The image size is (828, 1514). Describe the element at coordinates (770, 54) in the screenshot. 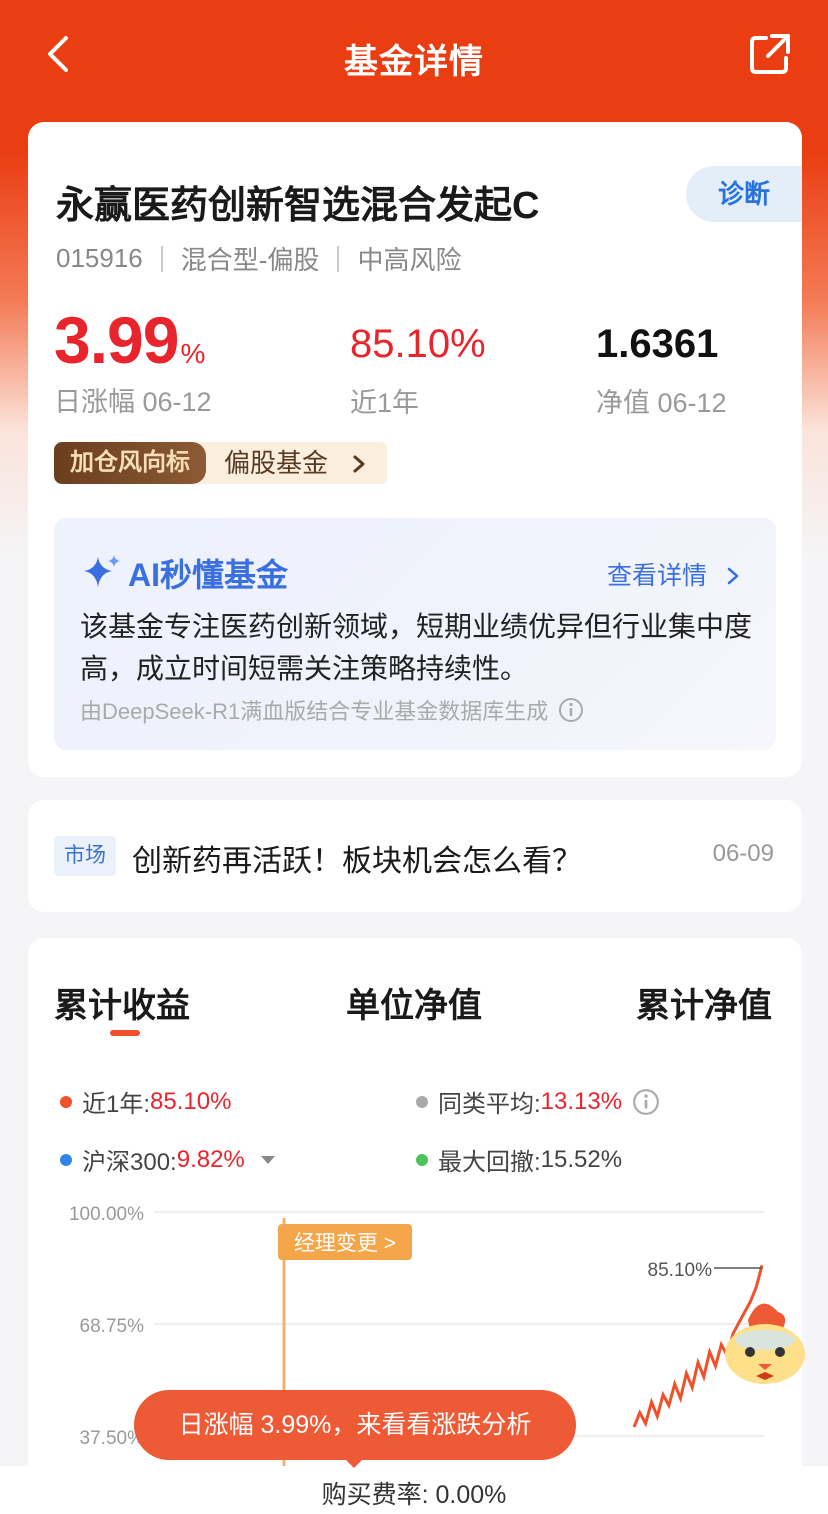

I see `share-icon` at that location.